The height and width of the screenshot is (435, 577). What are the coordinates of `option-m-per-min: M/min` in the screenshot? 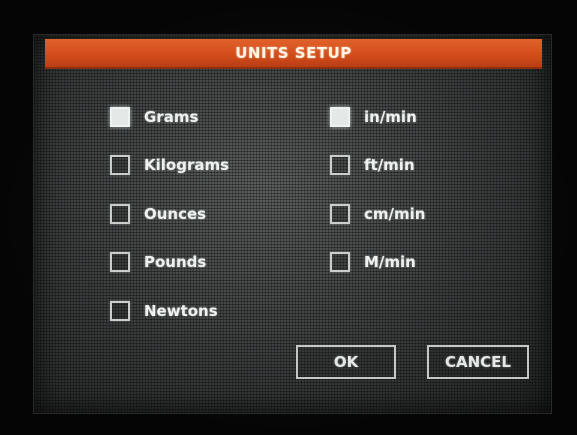 It's located at (373, 262).